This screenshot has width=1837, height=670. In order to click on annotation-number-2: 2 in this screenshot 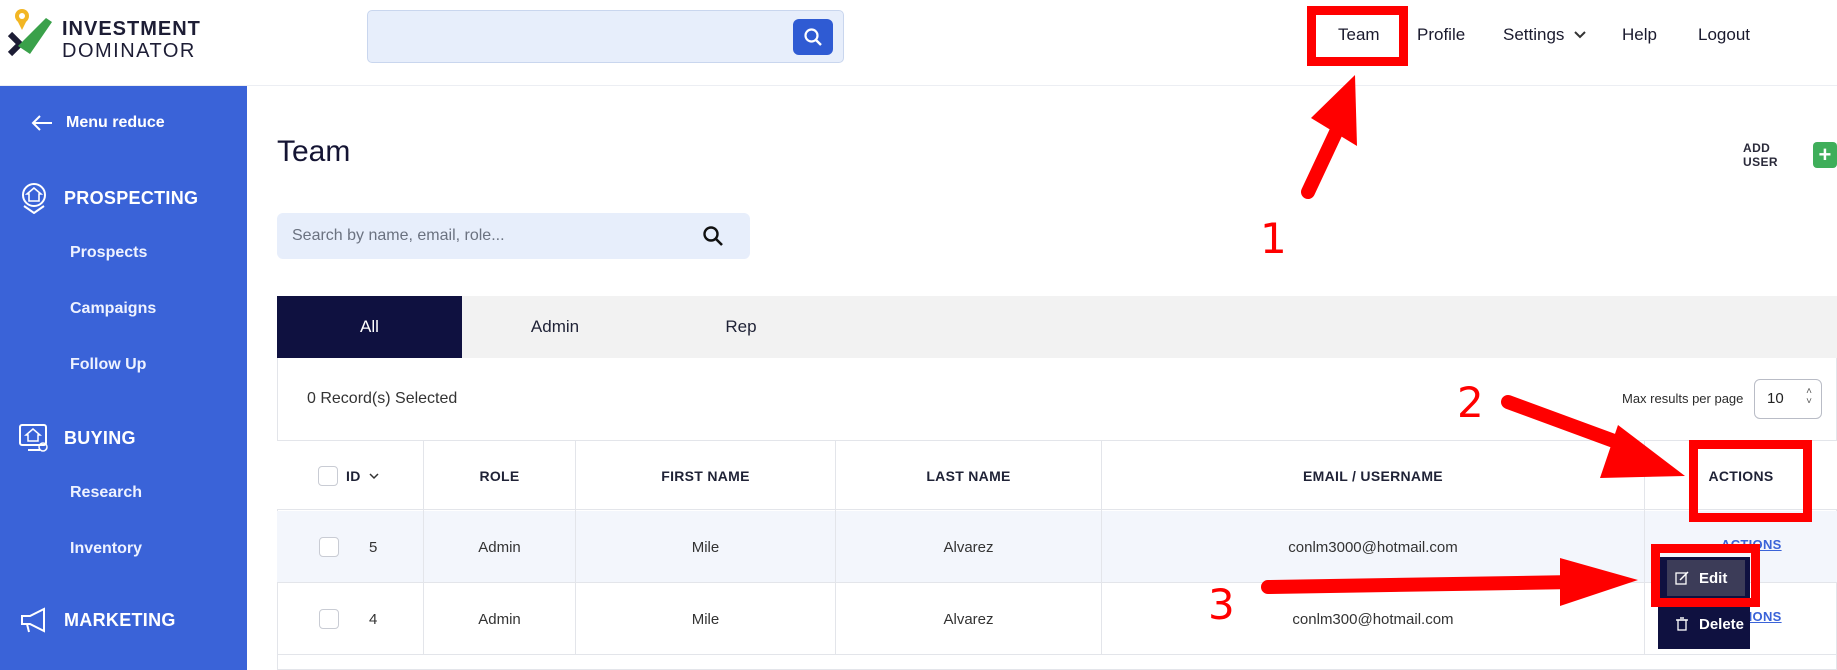, I will do `click(1470, 402)`.